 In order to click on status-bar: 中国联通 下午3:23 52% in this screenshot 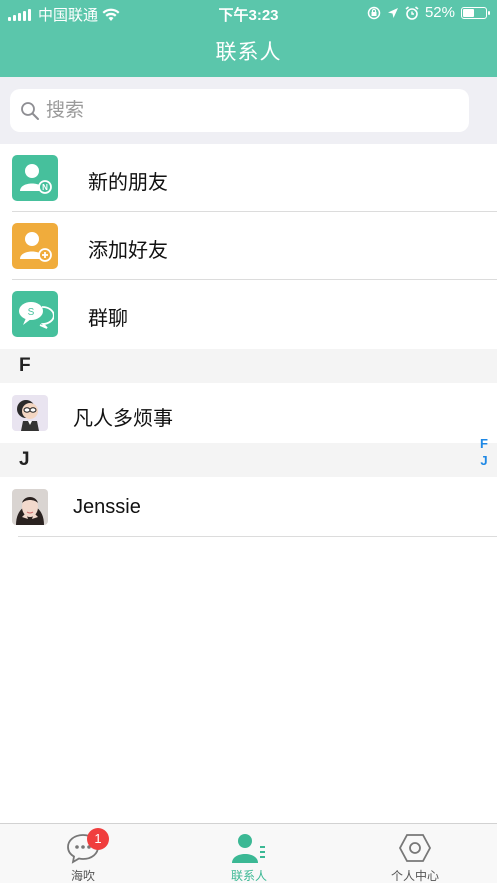, I will do `click(248, 13)`.